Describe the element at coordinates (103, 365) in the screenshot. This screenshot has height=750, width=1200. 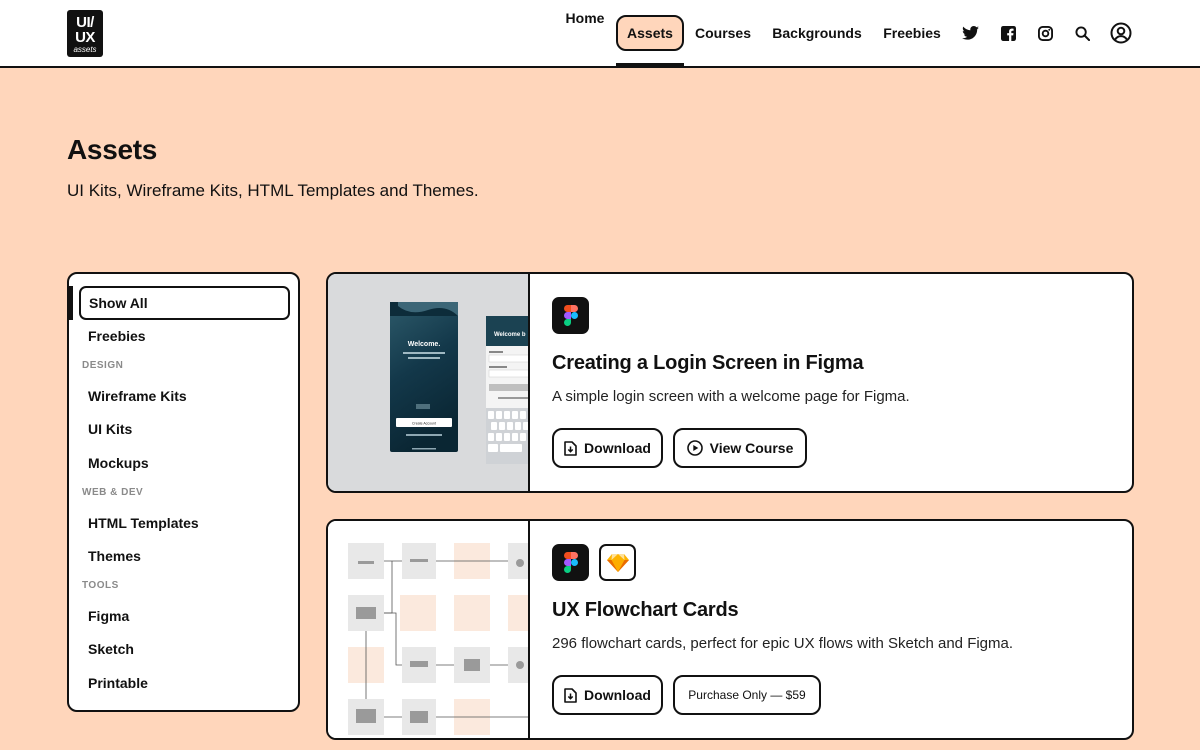
I see `sidebar-heading-design: DESIGN` at that location.